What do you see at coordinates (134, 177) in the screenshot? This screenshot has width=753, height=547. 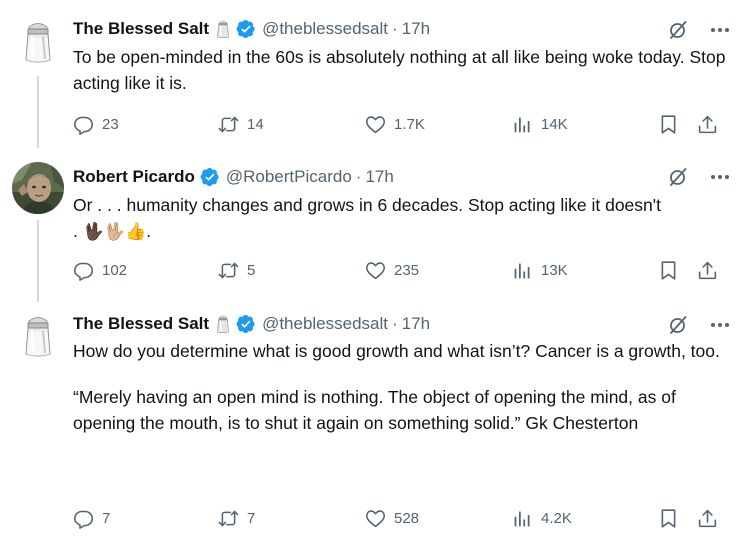 I see `display-name: Robert Picardo` at bounding box center [134, 177].